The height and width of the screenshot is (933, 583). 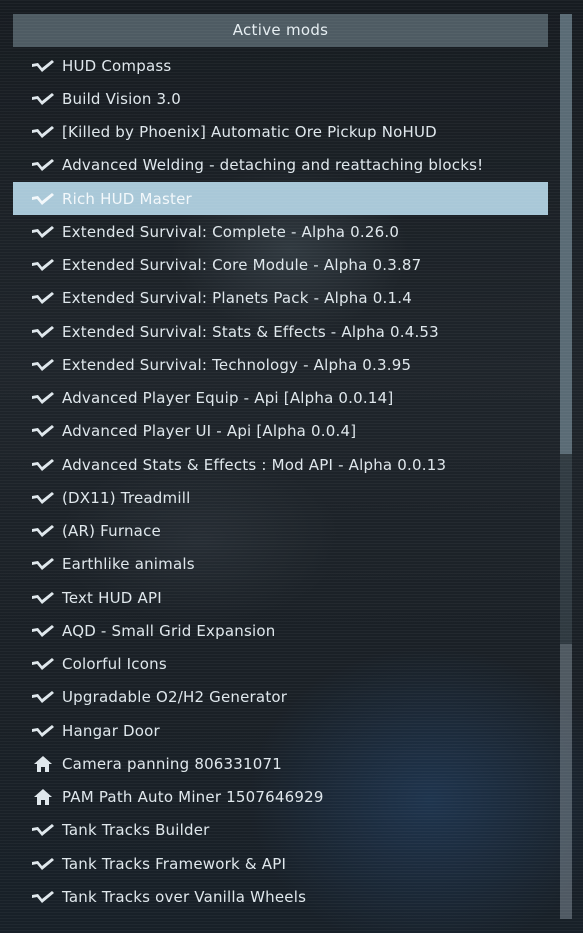 I want to click on panel-title: Active mods, so click(x=280, y=30).